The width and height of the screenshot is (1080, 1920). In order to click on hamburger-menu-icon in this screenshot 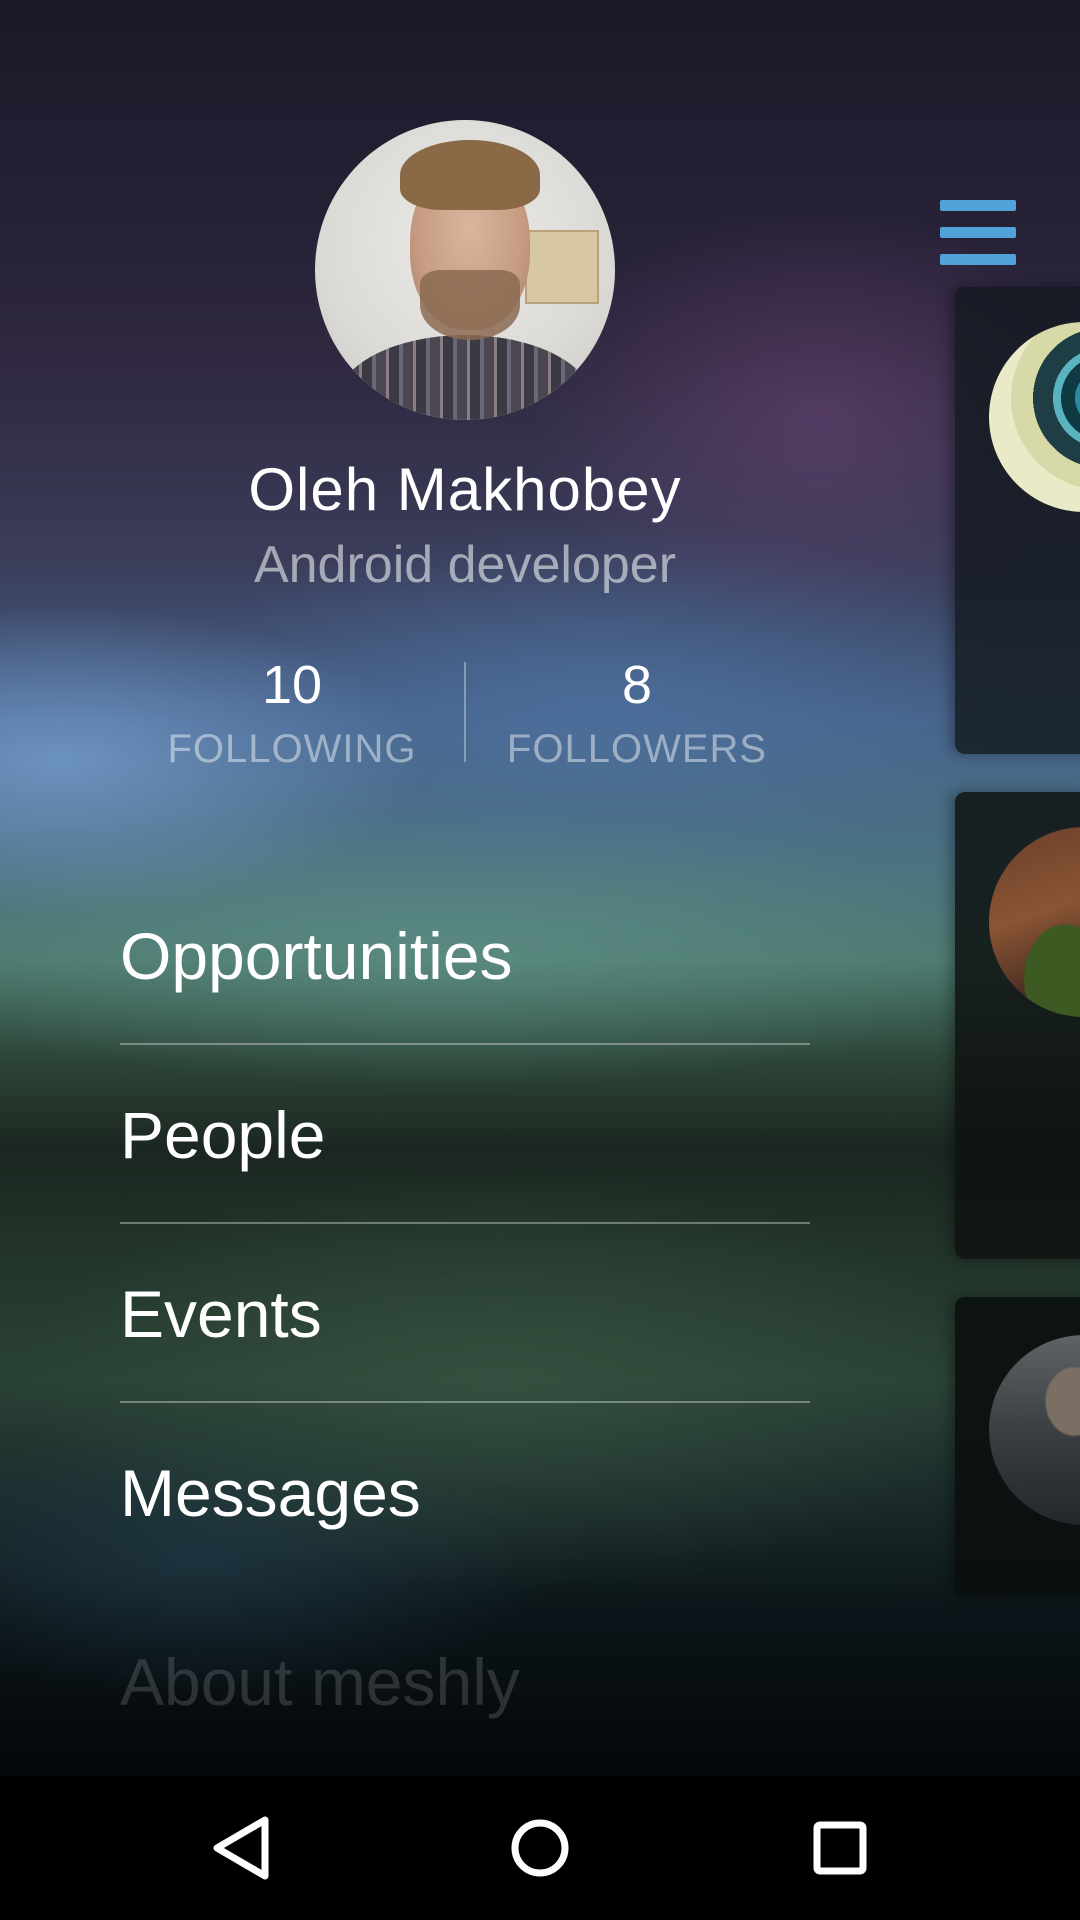, I will do `click(978, 233)`.